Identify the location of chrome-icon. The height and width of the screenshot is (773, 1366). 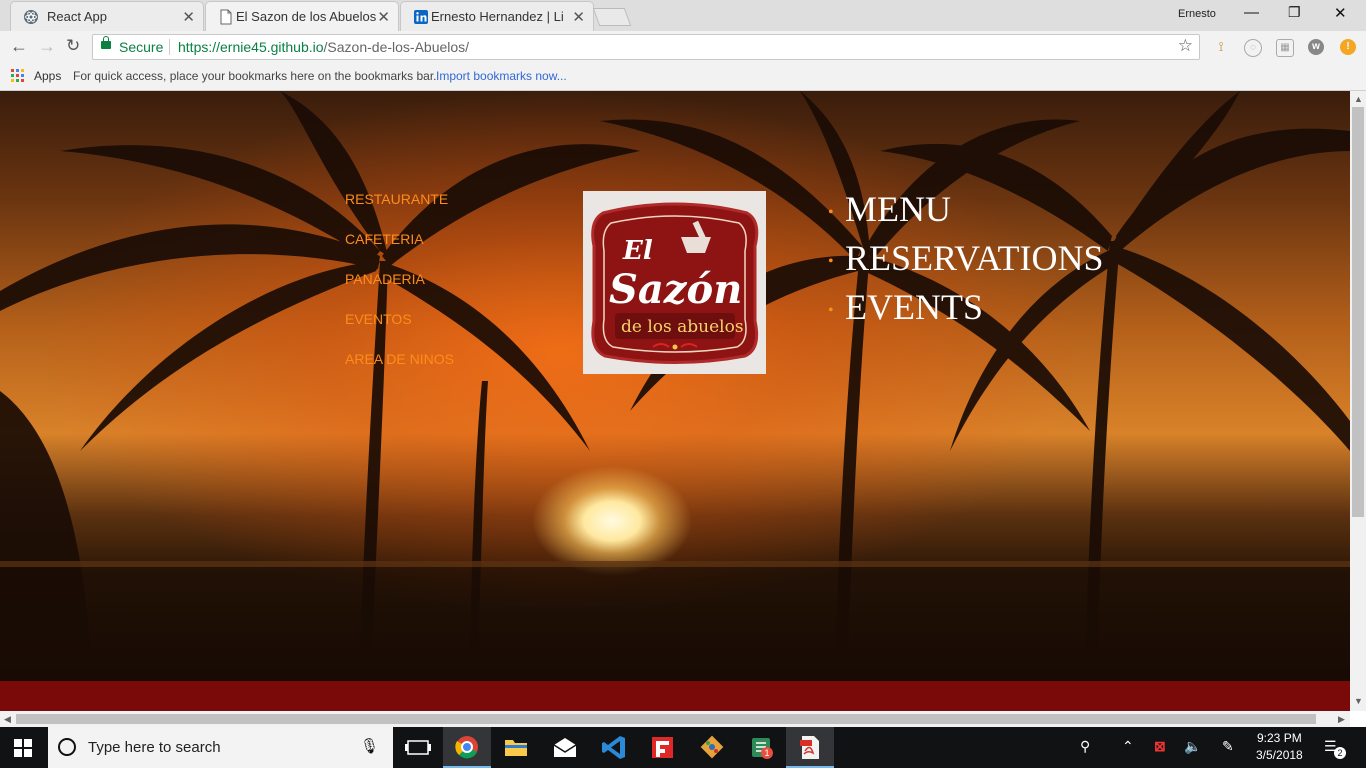
(467, 747).